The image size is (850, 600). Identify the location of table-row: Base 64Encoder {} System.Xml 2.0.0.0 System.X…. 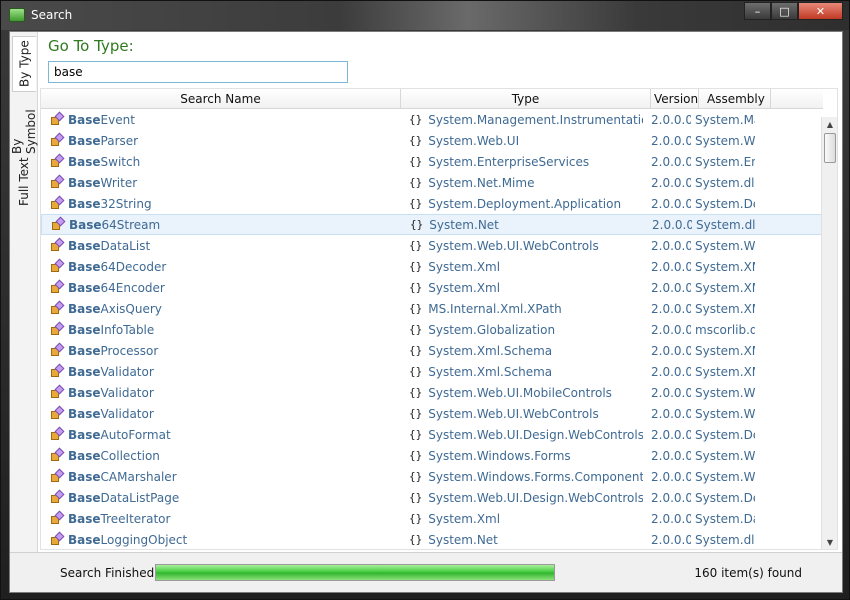
(432, 287).